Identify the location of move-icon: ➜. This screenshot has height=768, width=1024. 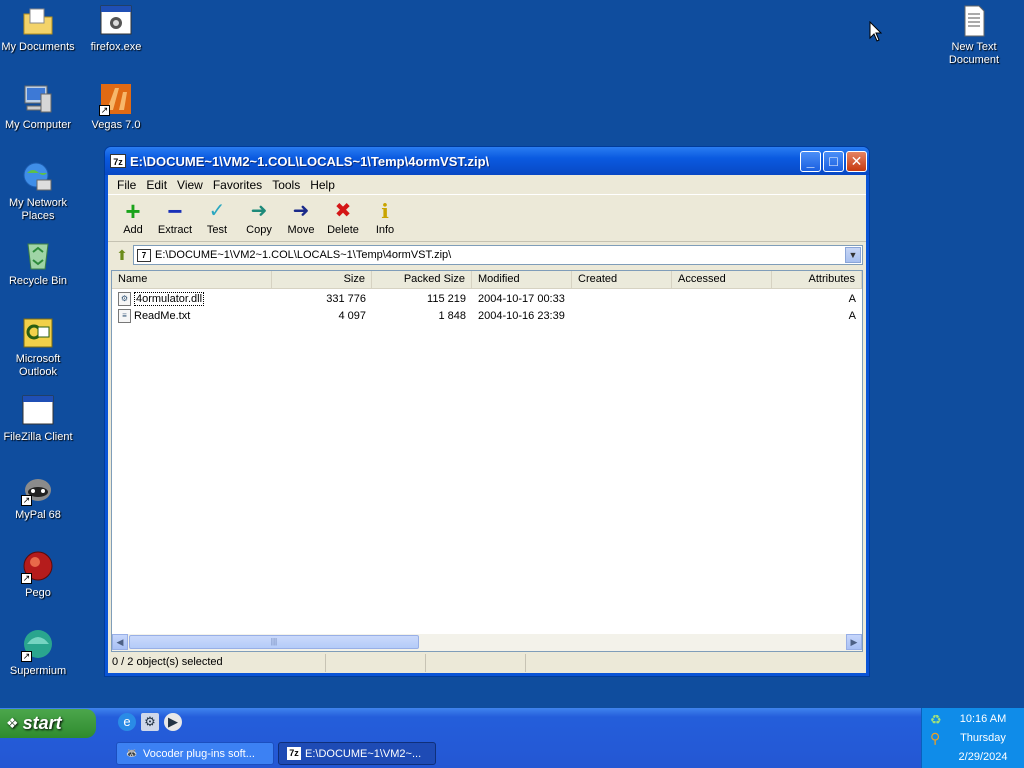
(301, 211).